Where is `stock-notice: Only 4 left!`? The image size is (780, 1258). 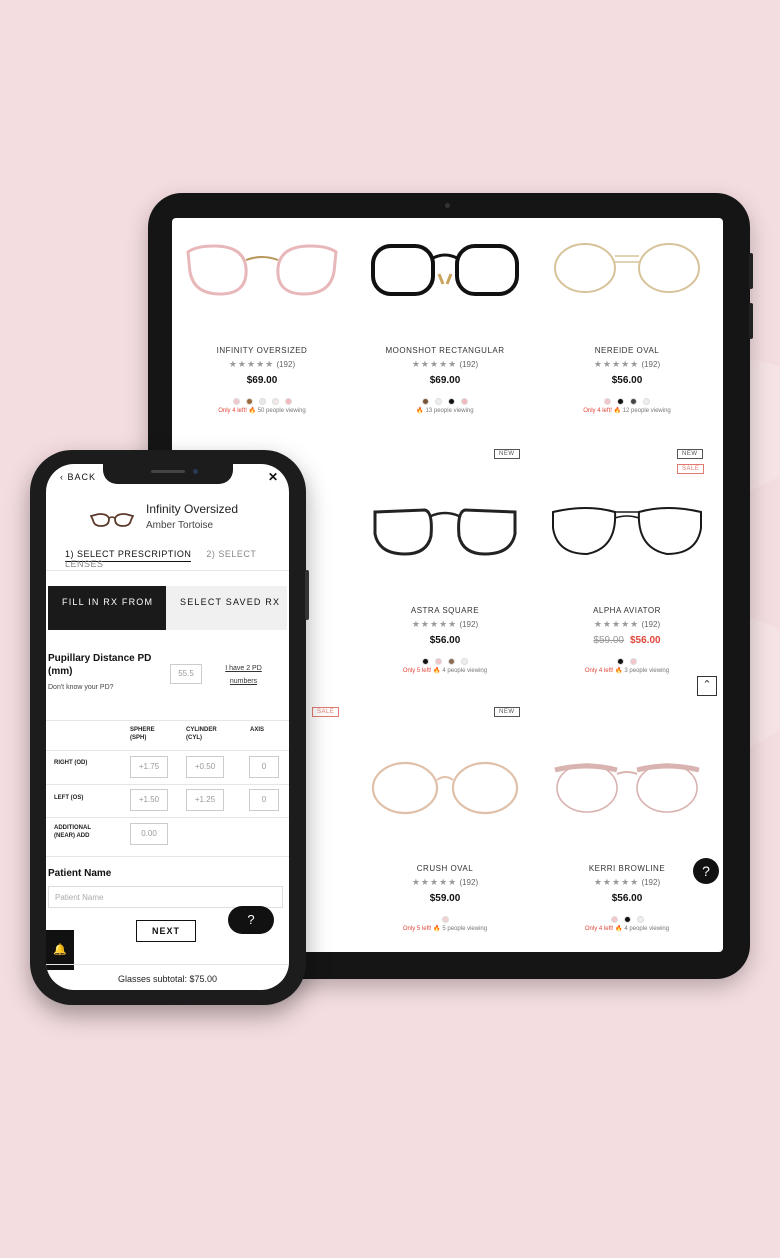
stock-notice: Only 4 left! is located at coordinates (232, 411).